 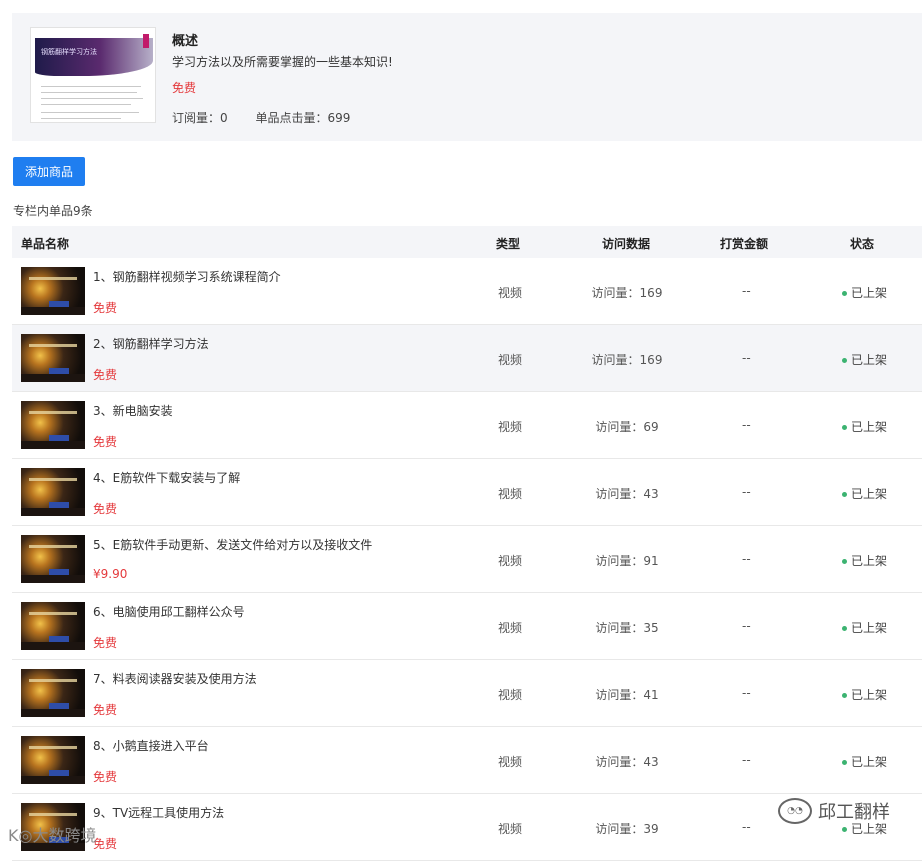 I want to click on subscriber-count: 订阅量：0, so click(x=200, y=118).